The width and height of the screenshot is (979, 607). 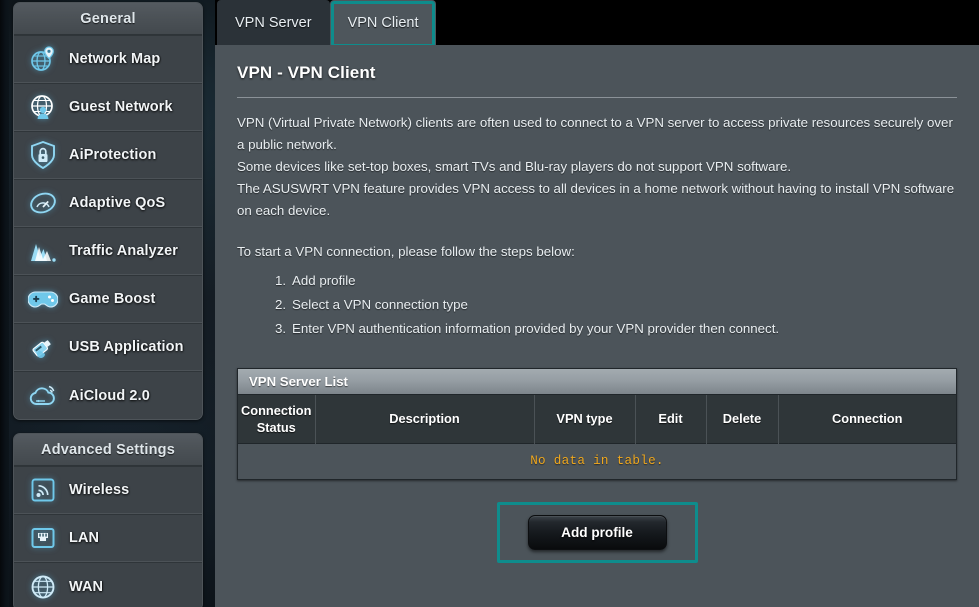 I want to click on tab-label: VPN Server, so click(x=273, y=22).